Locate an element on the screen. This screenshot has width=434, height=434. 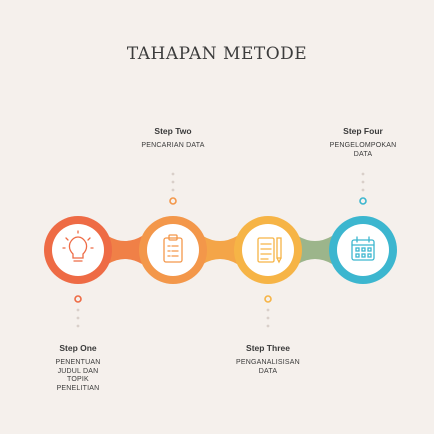
step-one-name: Step One is located at coordinates (78, 348).